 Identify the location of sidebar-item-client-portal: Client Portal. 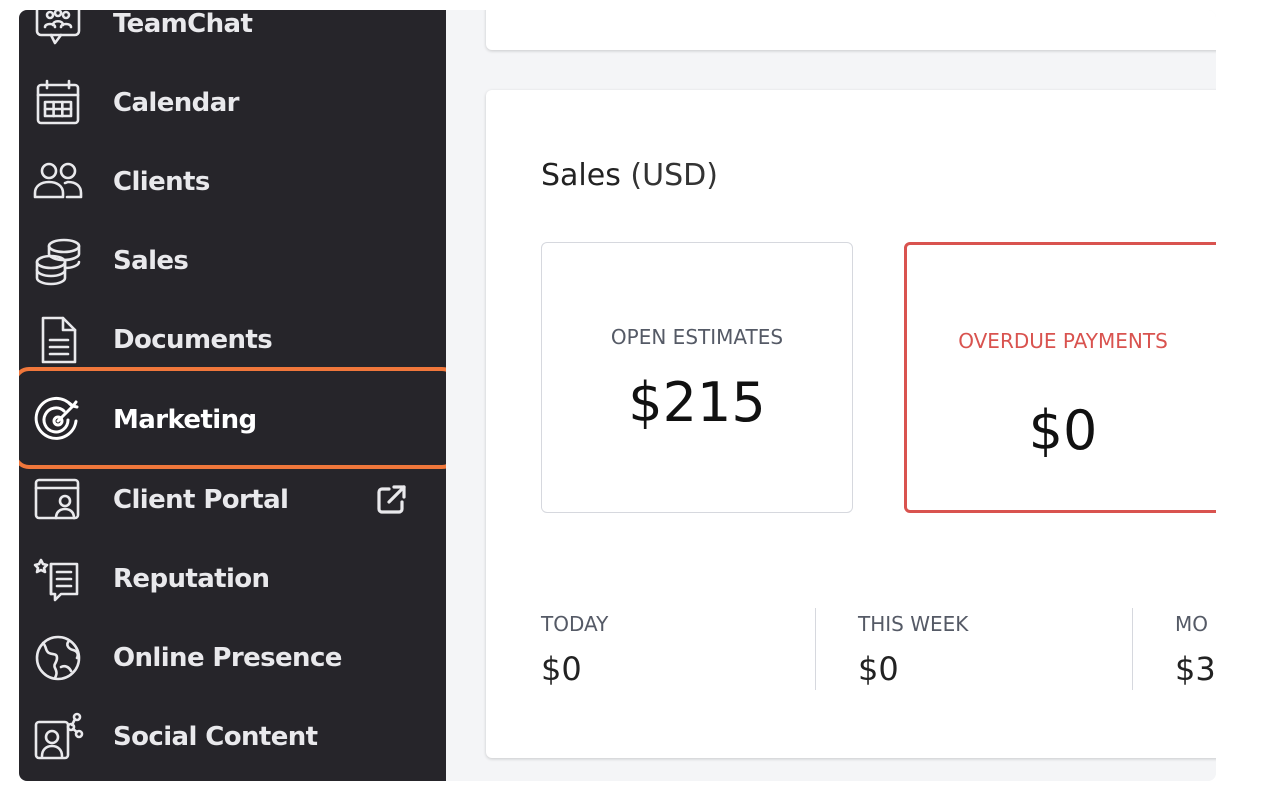
(232, 499).